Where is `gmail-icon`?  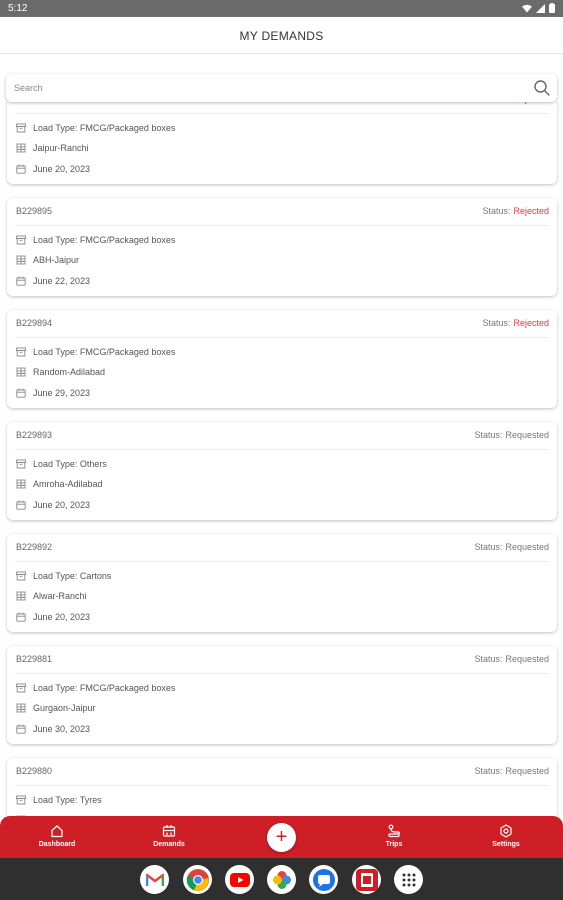 gmail-icon is located at coordinates (154, 879).